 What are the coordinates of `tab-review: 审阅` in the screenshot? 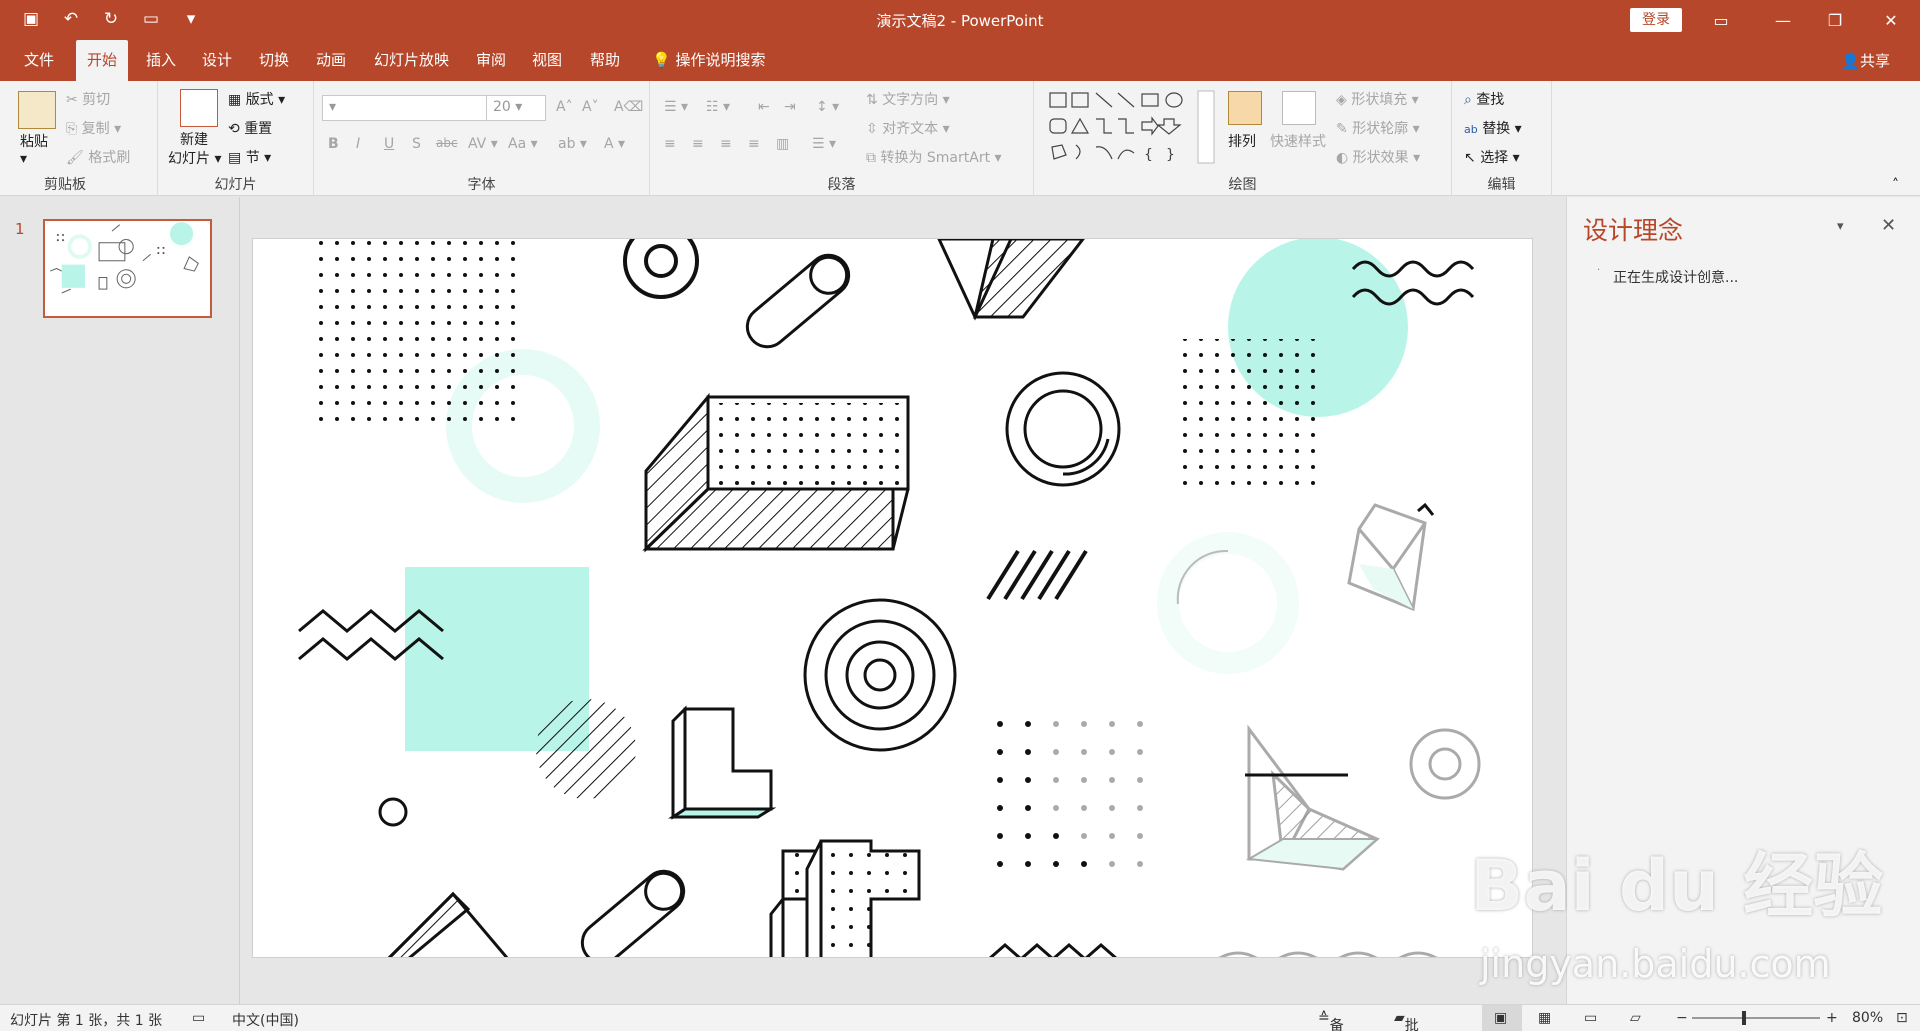 It's located at (491, 60).